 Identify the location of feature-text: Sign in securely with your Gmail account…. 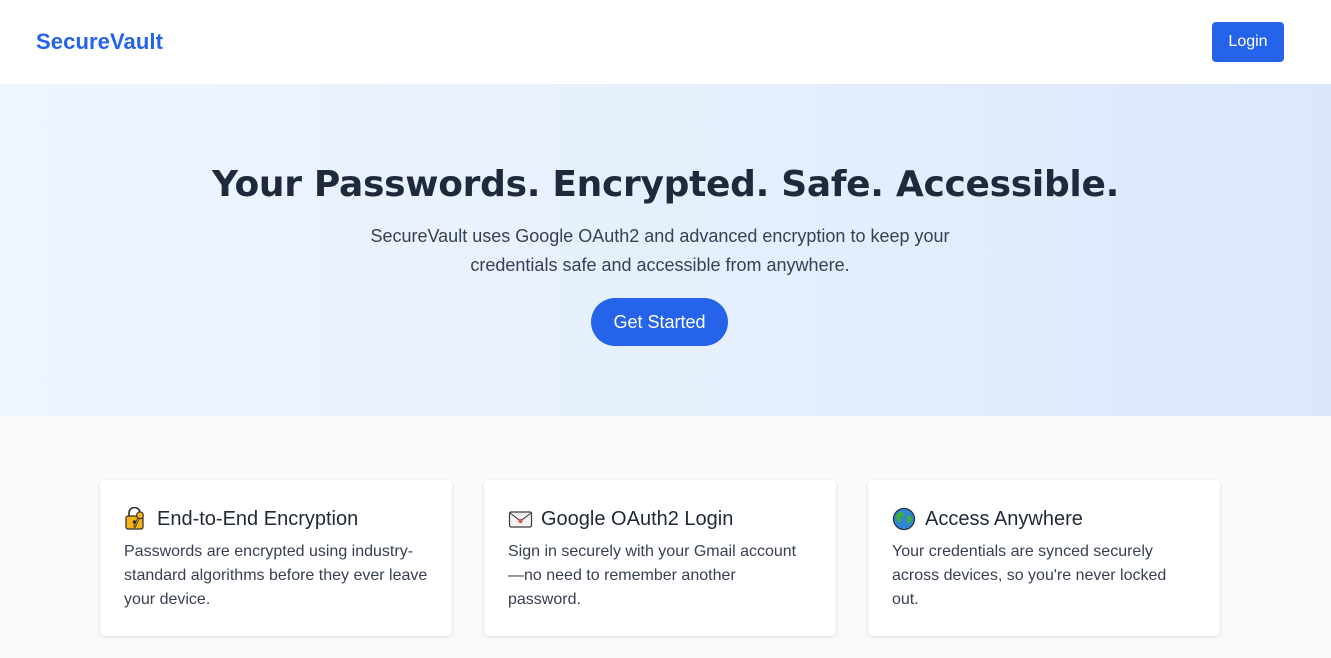
(652, 575).